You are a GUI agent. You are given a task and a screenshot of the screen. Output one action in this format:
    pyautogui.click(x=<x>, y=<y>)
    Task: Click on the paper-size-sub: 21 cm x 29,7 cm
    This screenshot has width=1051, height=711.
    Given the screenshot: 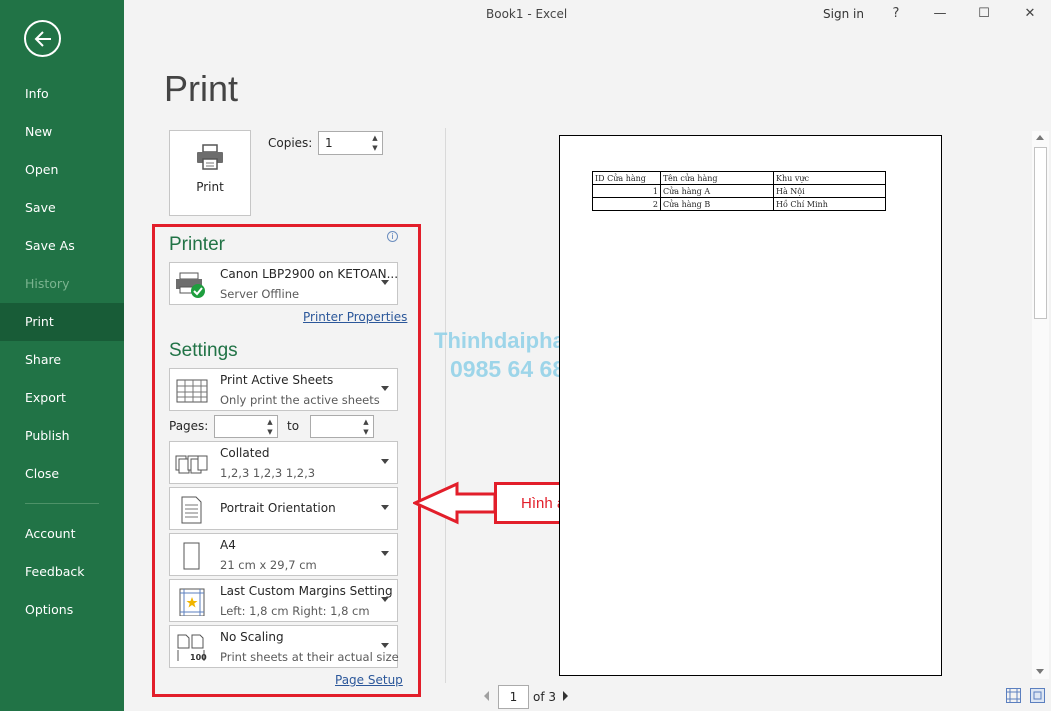 What is the action you would take?
    pyautogui.click(x=268, y=565)
    